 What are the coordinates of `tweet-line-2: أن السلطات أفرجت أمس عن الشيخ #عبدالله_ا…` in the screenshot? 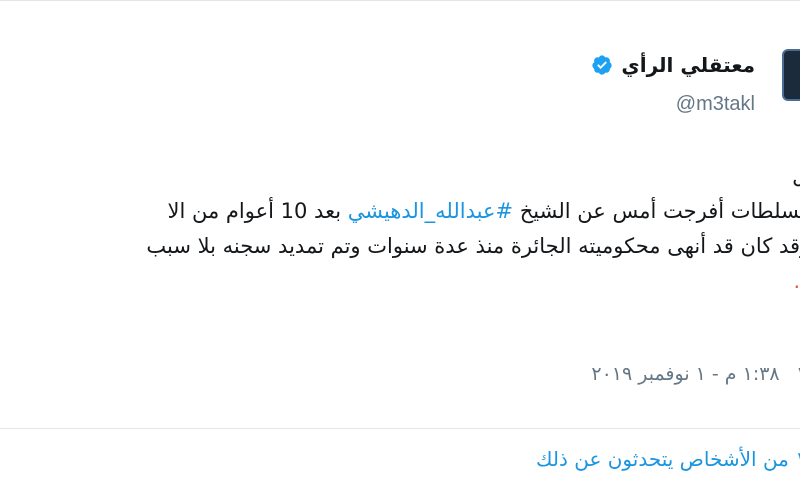 It's located at (400, 211).